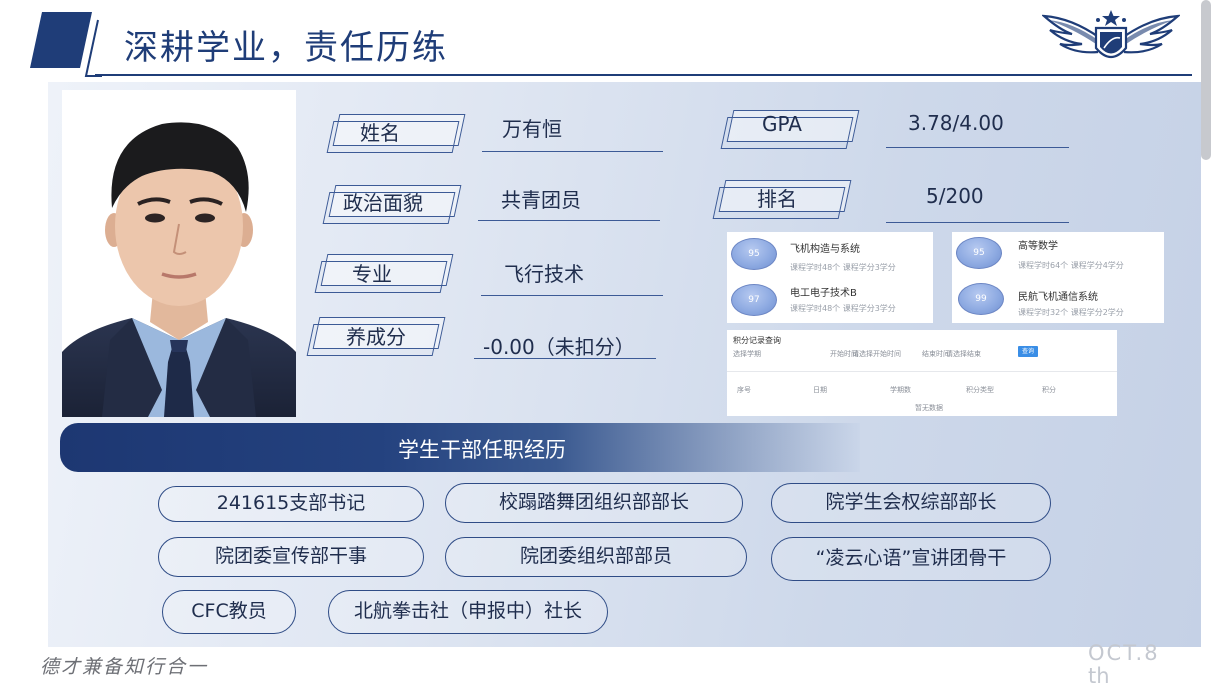 Image resolution: width=1223 pixels, height=688 pixels. Describe the element at coordinates (1111, 34) in the screenshot. I see `winged-emblem-icon` at that location.